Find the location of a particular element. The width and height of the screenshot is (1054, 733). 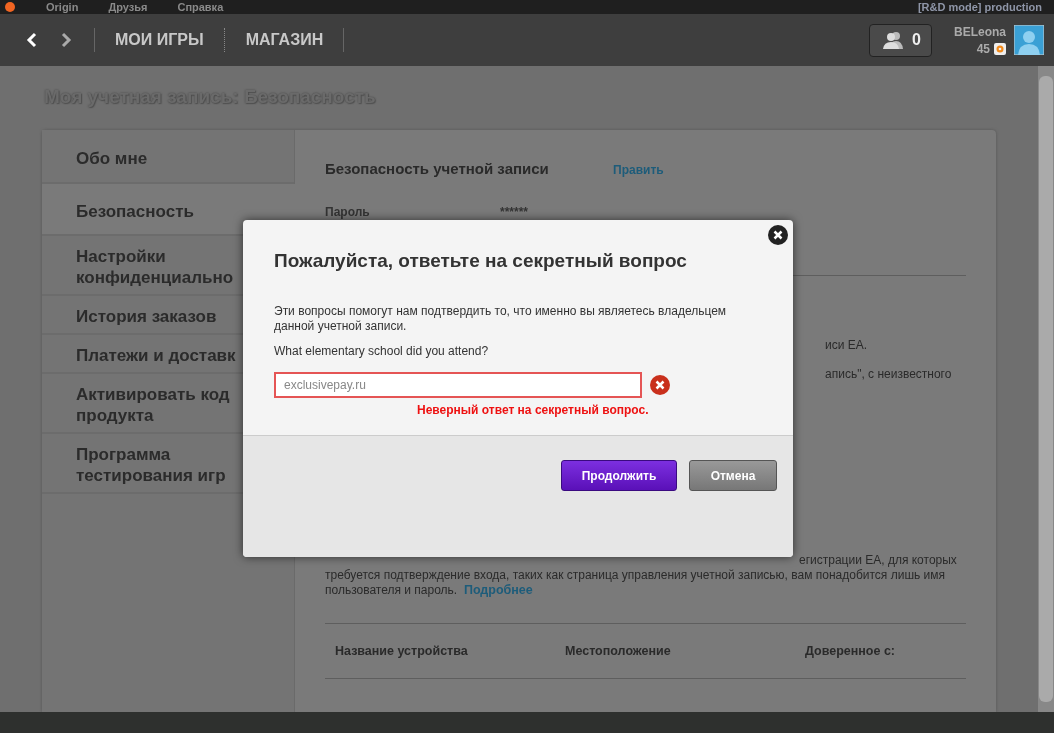

logo-icon is located at coordinates (10, 7).